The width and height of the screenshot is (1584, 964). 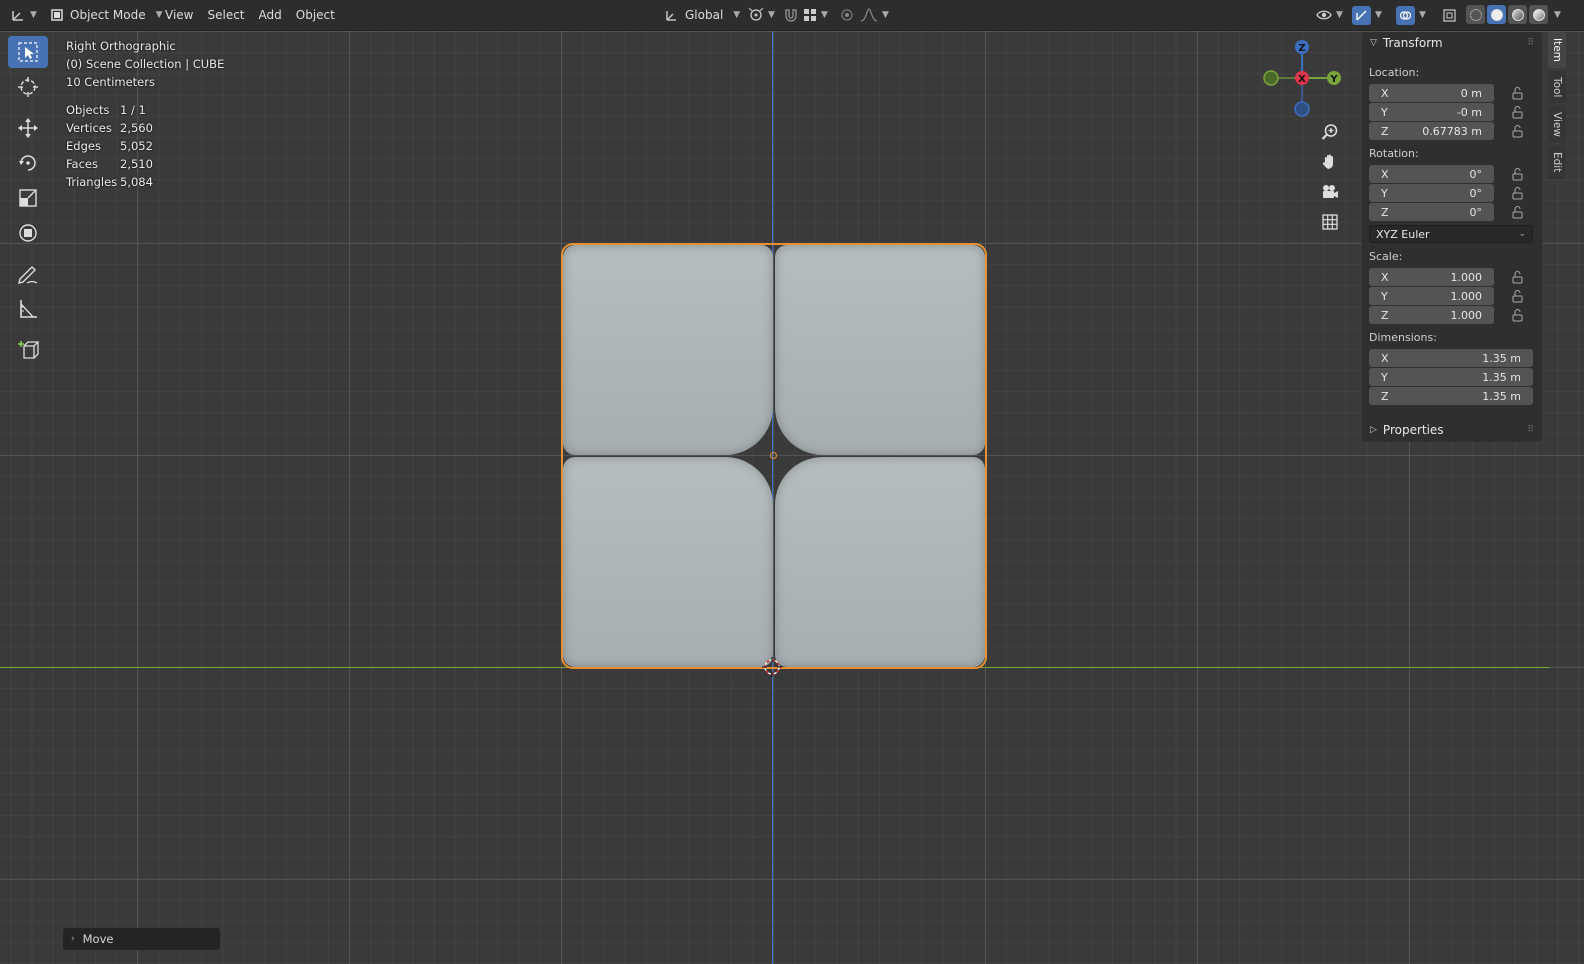 I want to click on field-value: 1.35 m, so click(x=1501, y=396).